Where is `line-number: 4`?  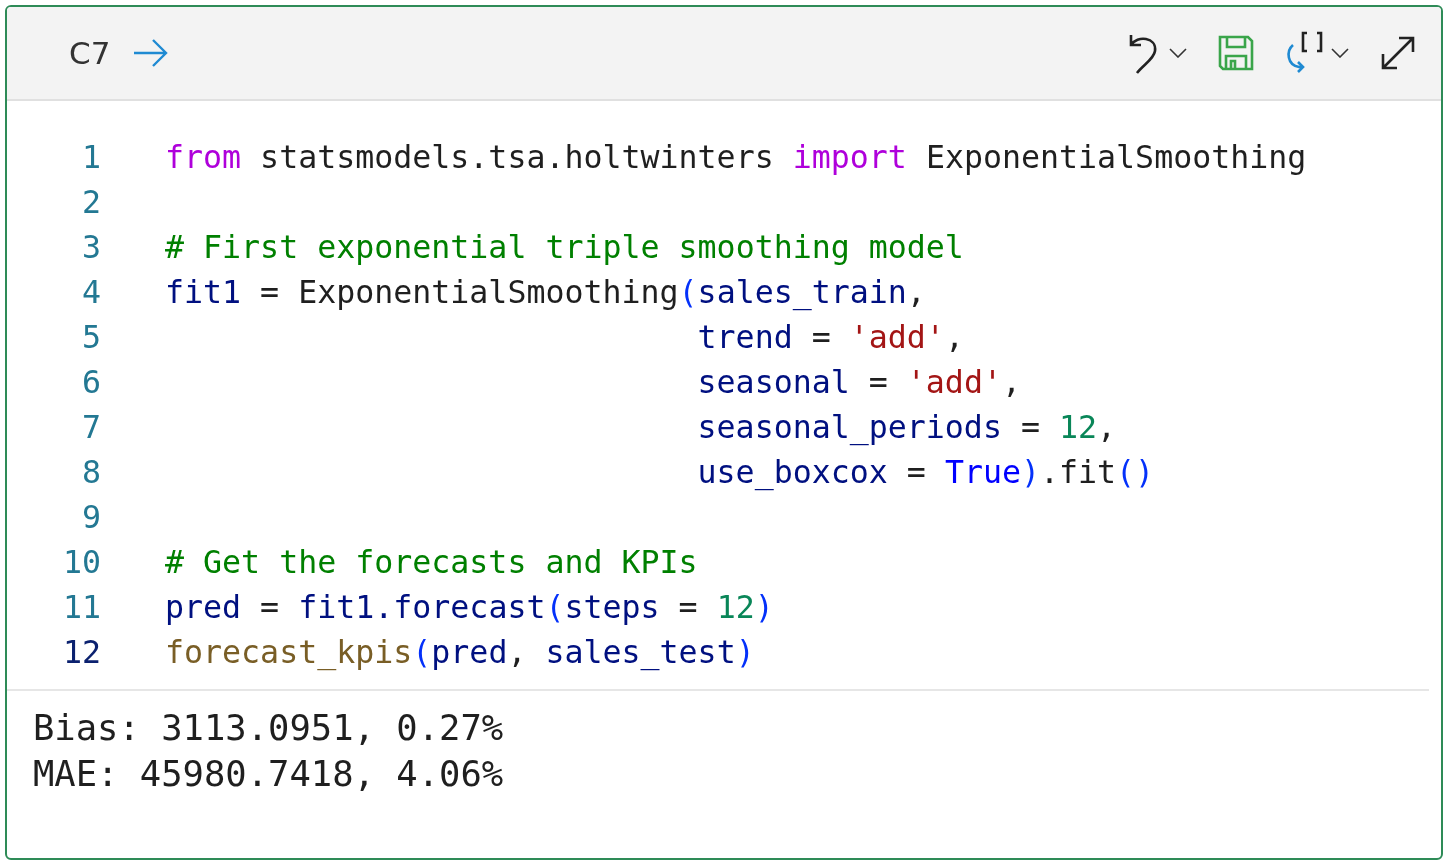 line-number: 4 is located at coordinates (90, 292).